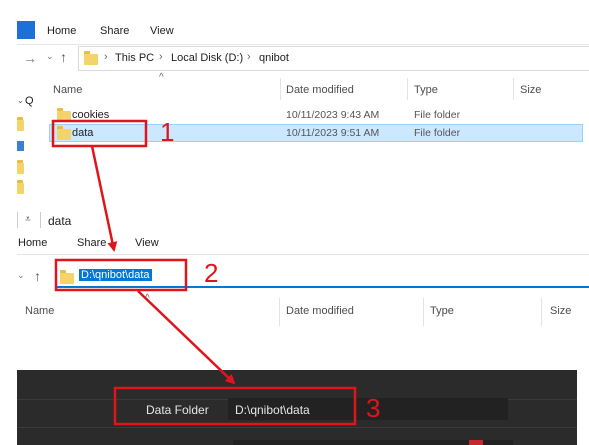 This screenshot has height=445, width=589. Describe the element at coordinates (30, 58) in the screenshot. I see `forward-arrow-icon: →` at that location.